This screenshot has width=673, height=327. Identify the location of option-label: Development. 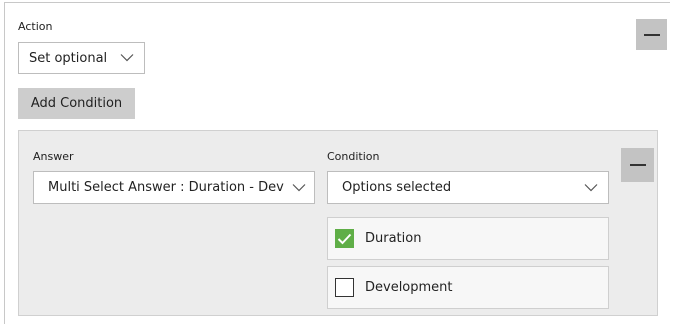
(409, 287).